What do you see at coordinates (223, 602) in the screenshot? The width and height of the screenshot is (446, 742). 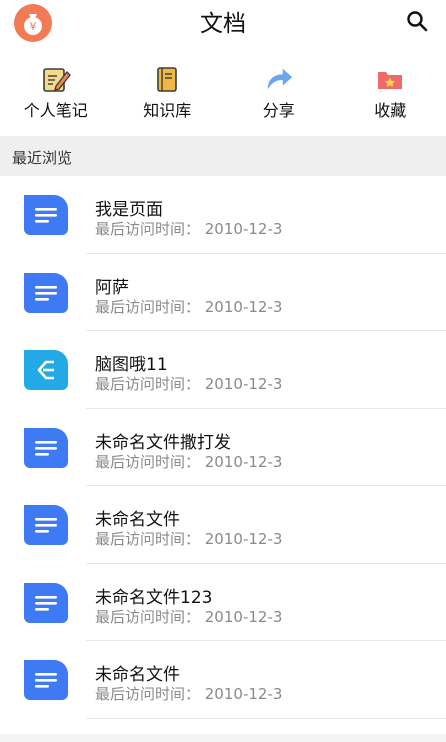 I see `list-item: 未命名文件123 最后访问时间： 2010-12-3` at bounding box center [223, 602].